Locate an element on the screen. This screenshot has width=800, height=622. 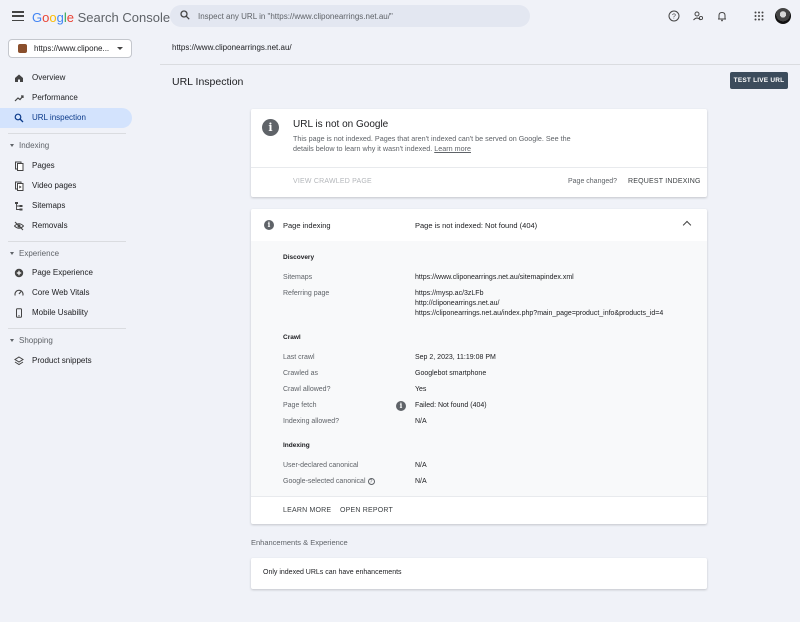
chevron-up-icon is located at coordinates (687, 225).